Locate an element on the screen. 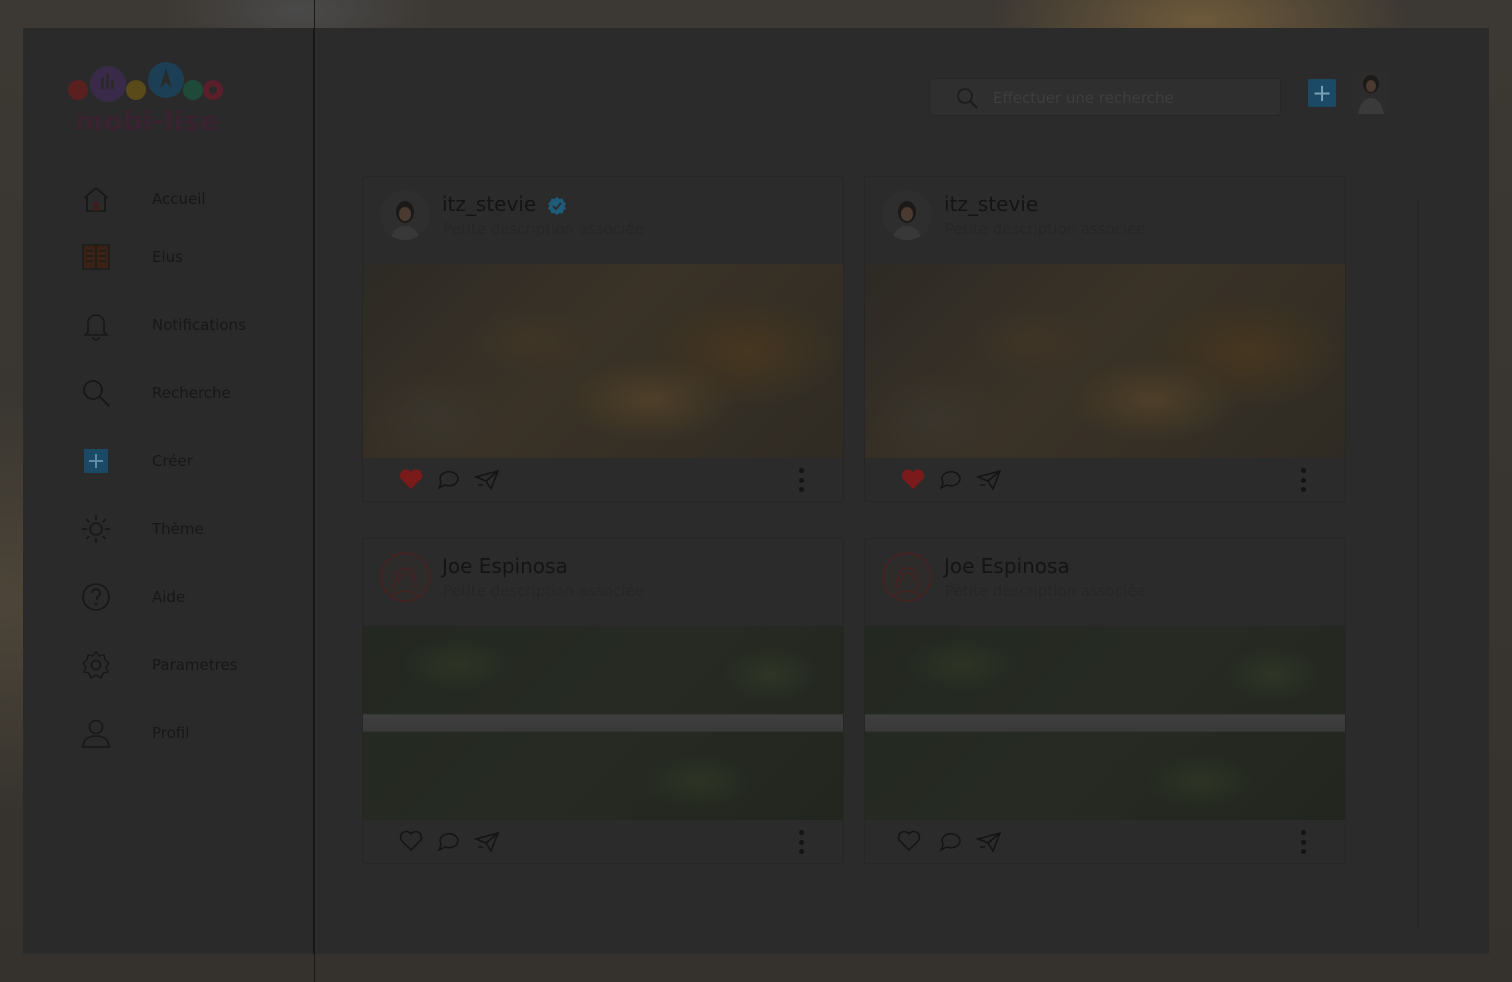  sidebar-item-label: Parametres is located at coordinates (195, 665).